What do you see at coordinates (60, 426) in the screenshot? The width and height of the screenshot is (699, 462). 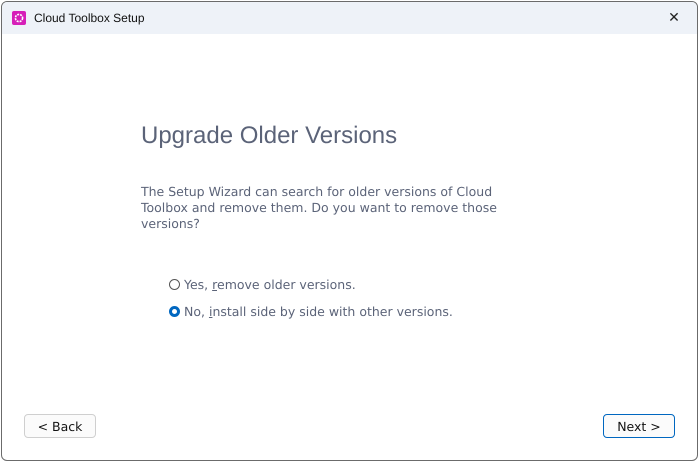 I see `back-button: < Back` at bounding box center [60, 426].